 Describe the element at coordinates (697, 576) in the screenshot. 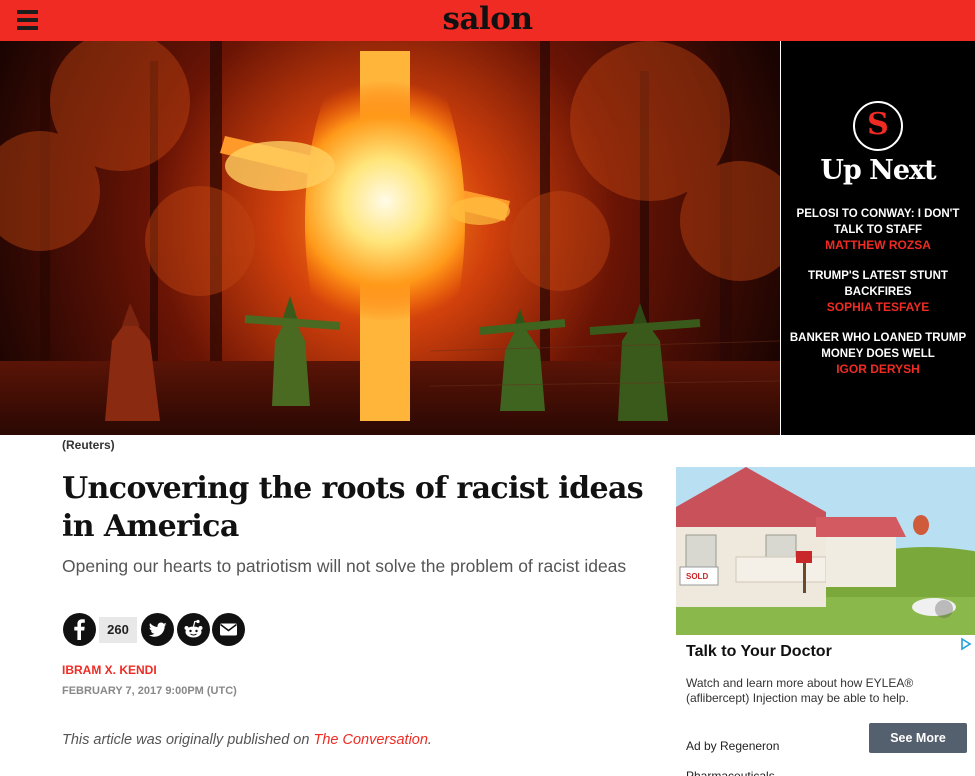

I see `ad-sold-sign: SOLD` at that location.